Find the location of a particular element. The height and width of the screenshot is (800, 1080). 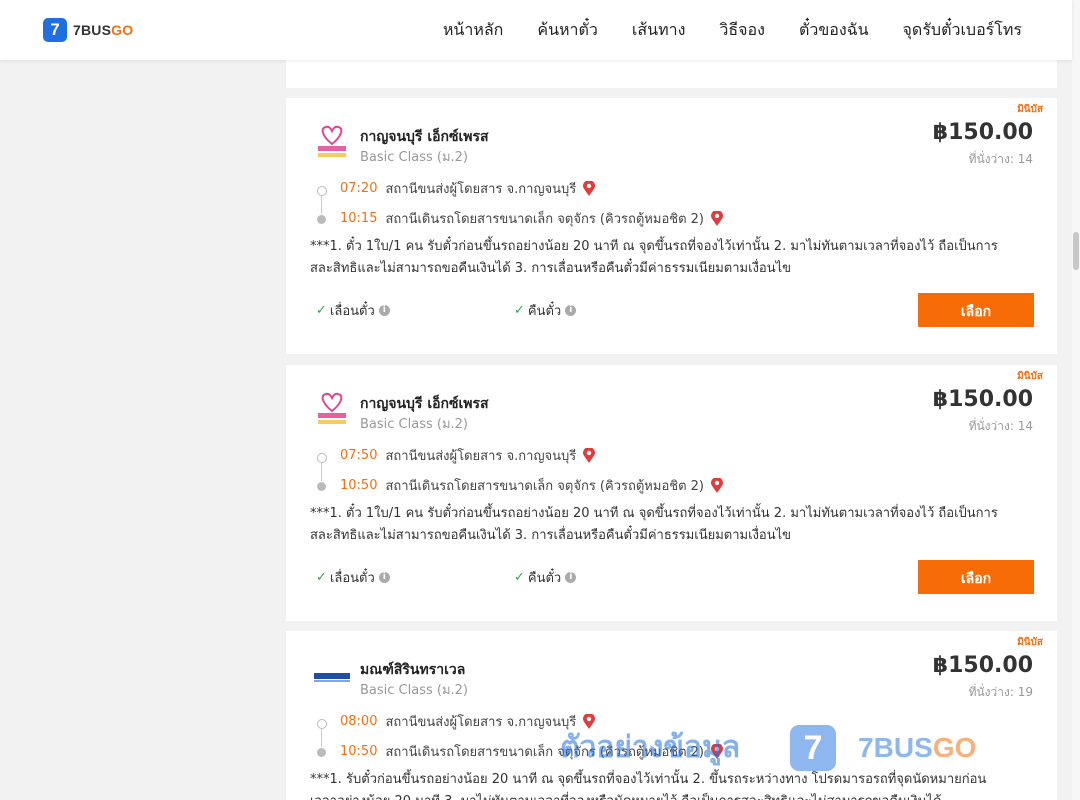

departure-time: 08:00 is located at coordinates (359, 721).